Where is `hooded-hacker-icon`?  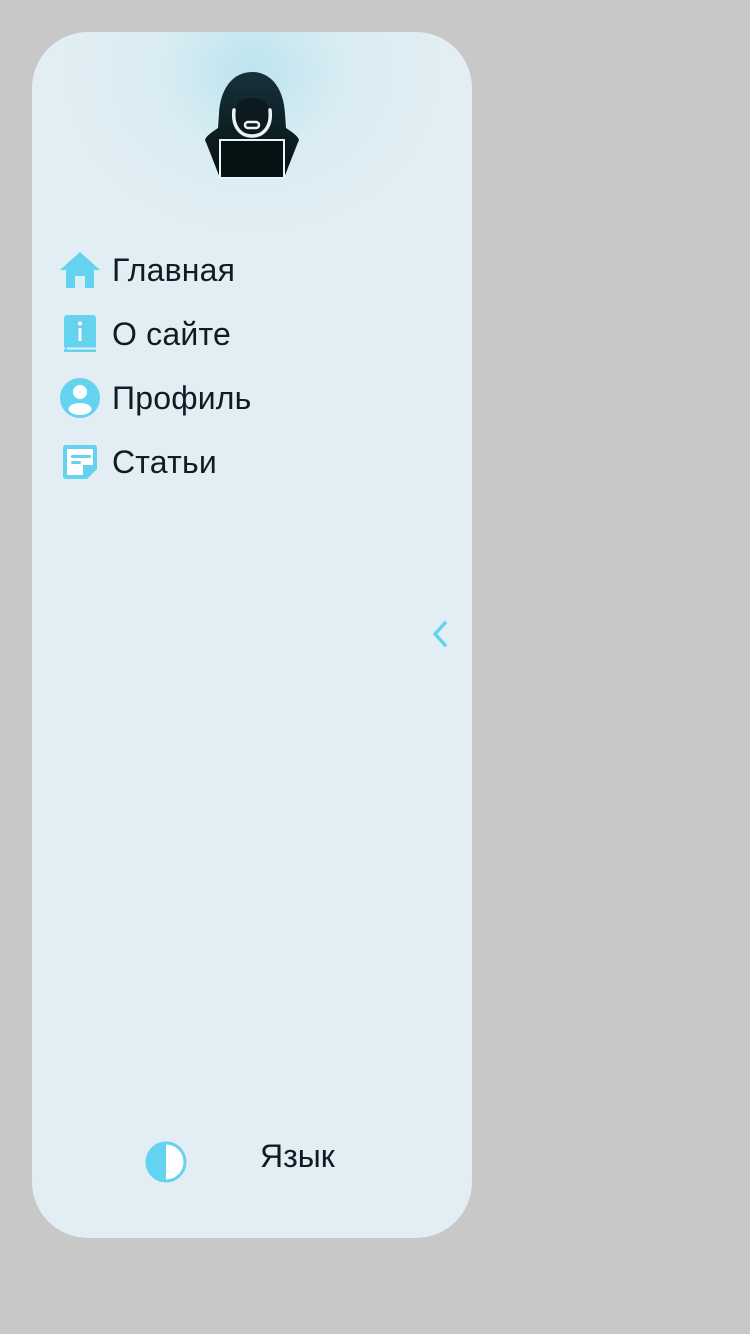 hooded-hacker-icon is located at coordinates (252, 126).